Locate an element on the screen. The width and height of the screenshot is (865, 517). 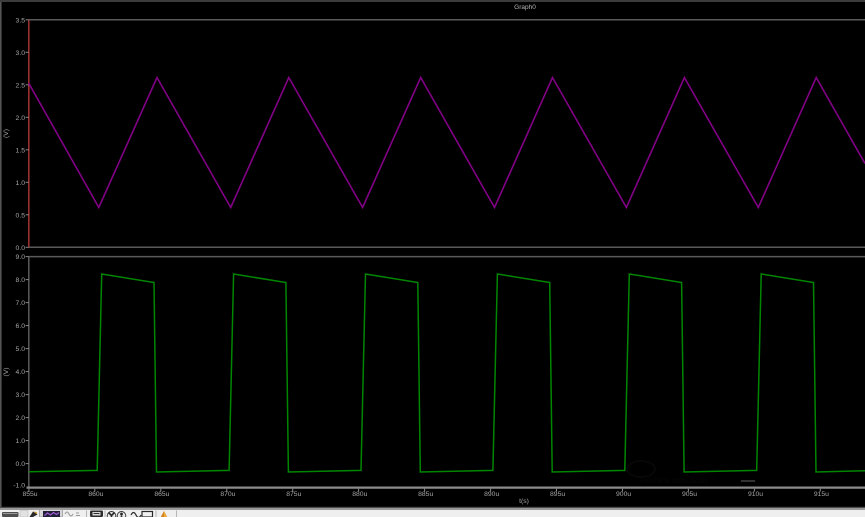
svg-text: elecfans.com dzdiy is located at coordinates (674, 480).